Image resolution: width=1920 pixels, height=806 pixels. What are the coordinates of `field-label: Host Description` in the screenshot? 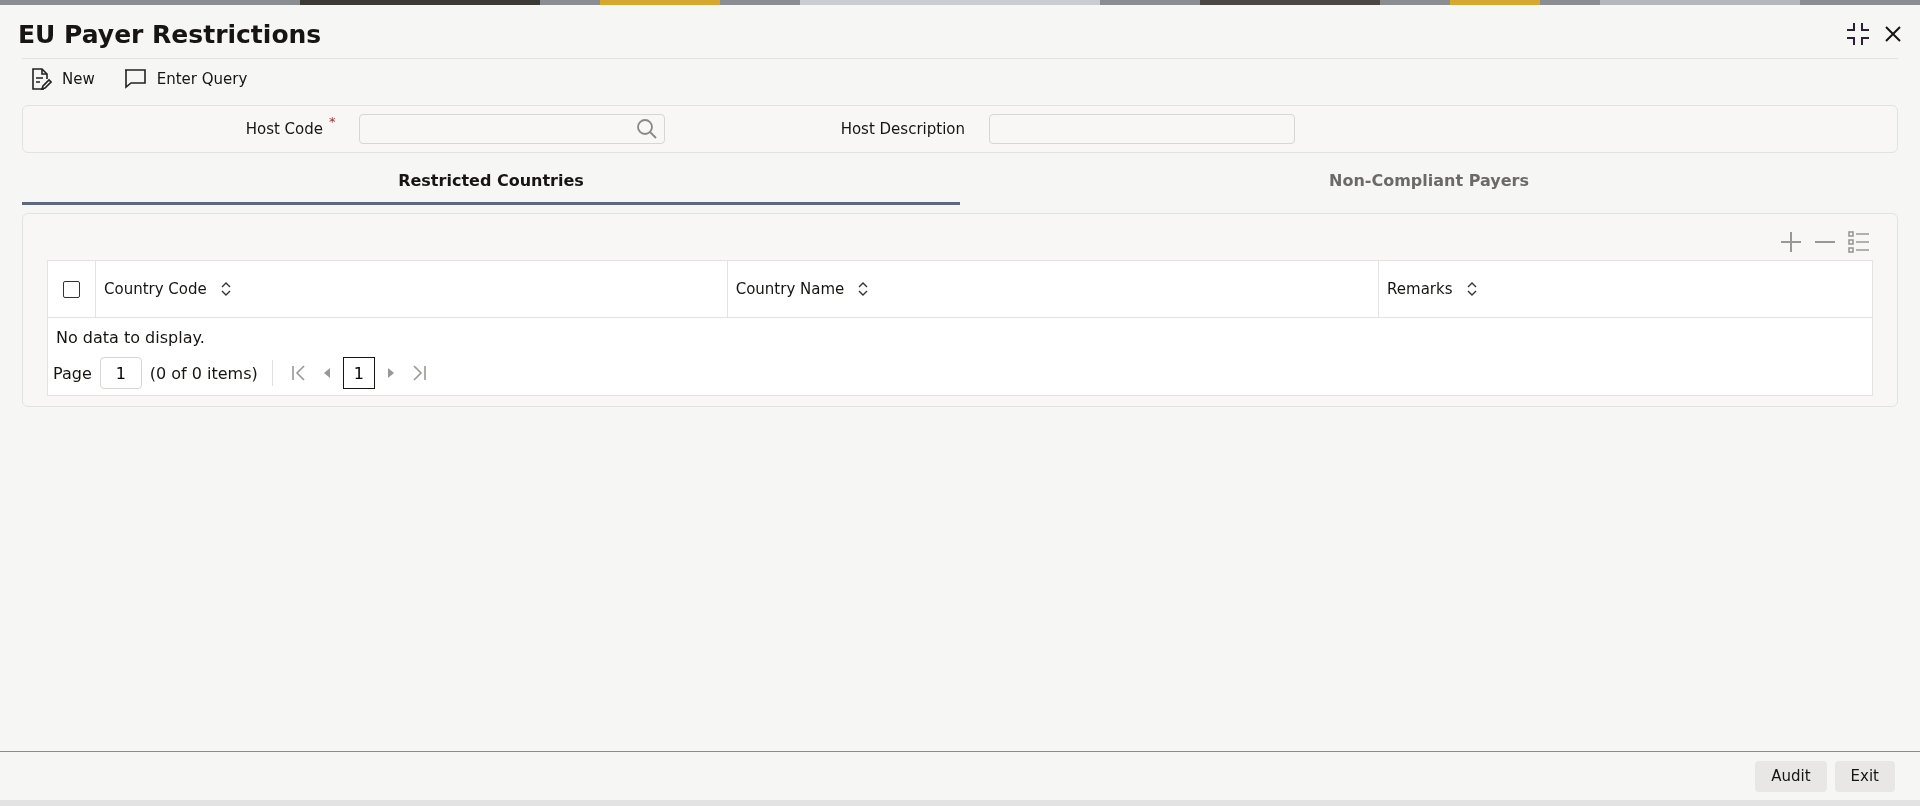 It's located at (902, 129).